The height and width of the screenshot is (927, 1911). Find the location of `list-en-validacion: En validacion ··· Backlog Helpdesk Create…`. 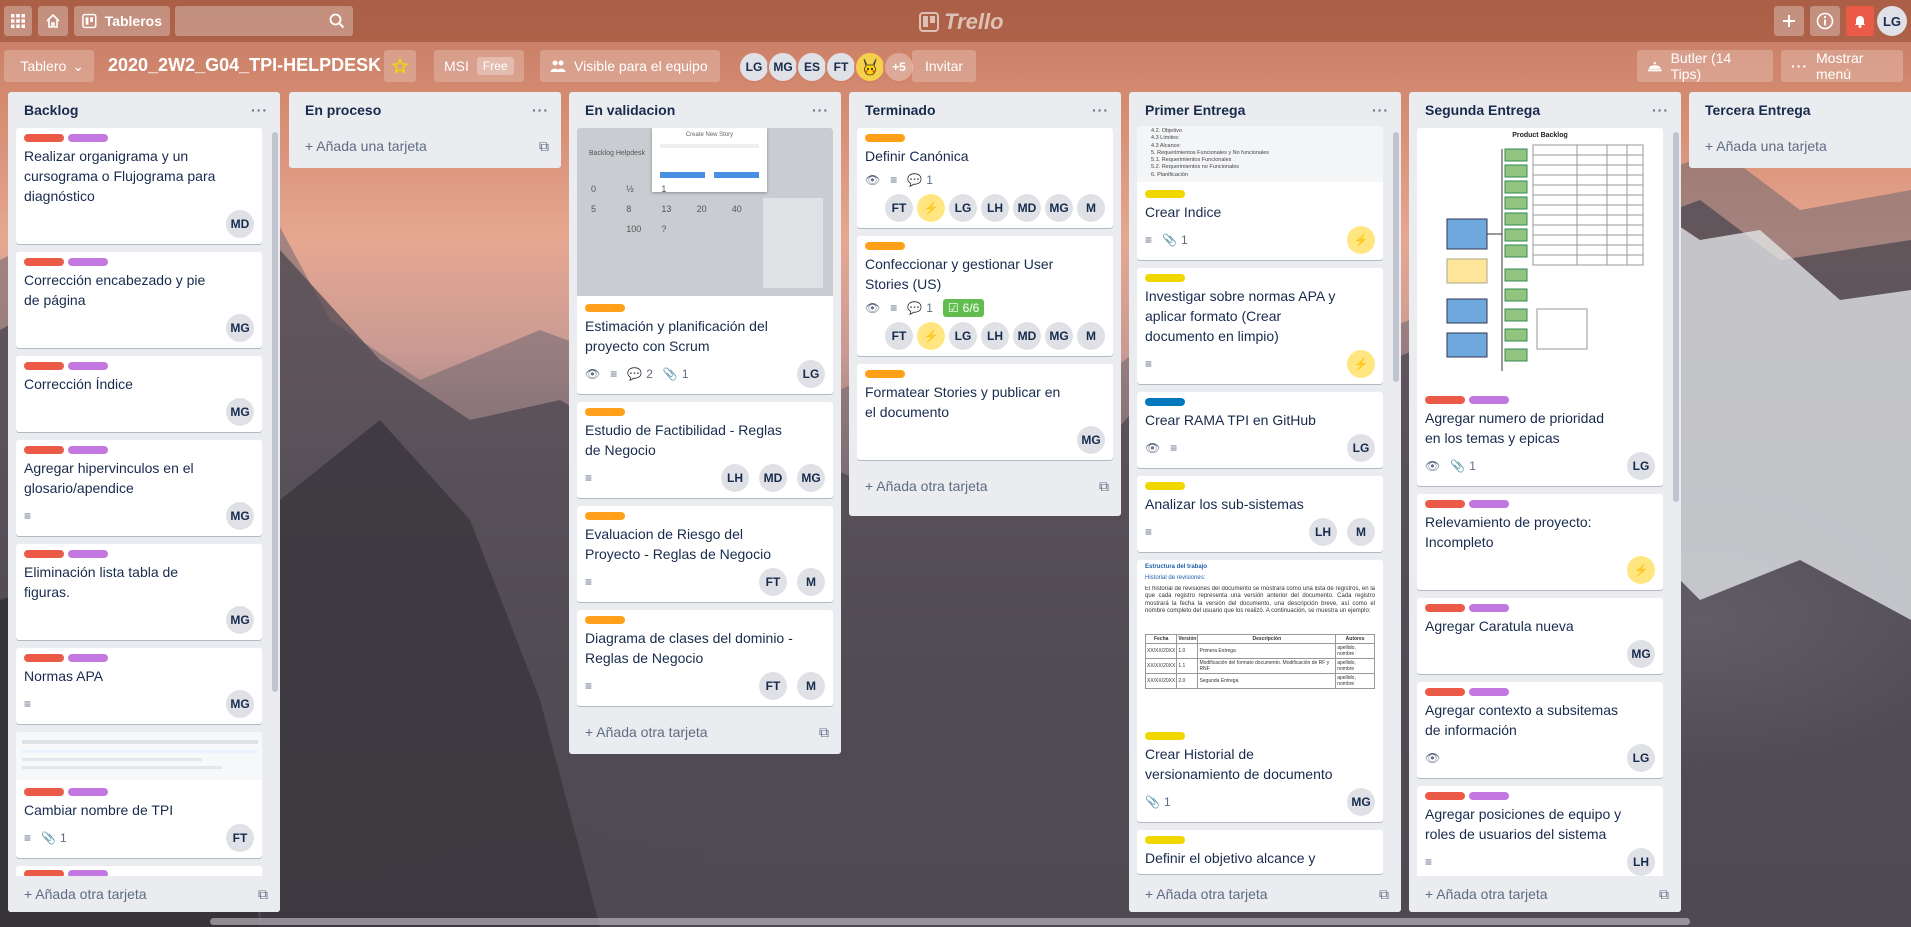

list-en-validacion: En validacion ··· Backlog Helpdesk Create… is located at coordinates (705, 423).